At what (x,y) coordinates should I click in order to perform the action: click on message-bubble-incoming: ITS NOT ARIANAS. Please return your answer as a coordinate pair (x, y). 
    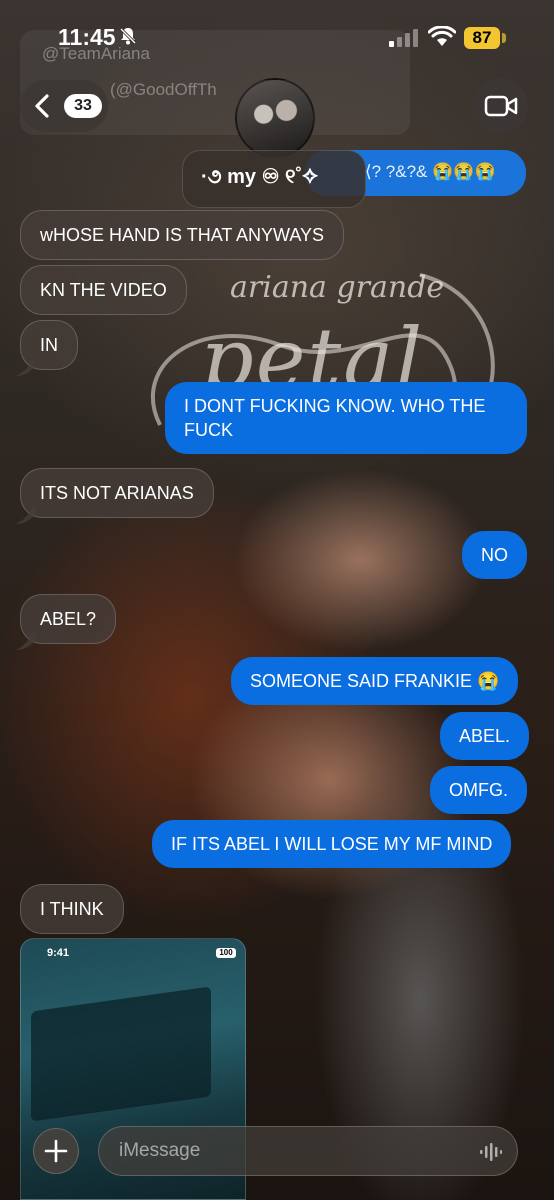
    Looking at the image, I should click on (117, 493).